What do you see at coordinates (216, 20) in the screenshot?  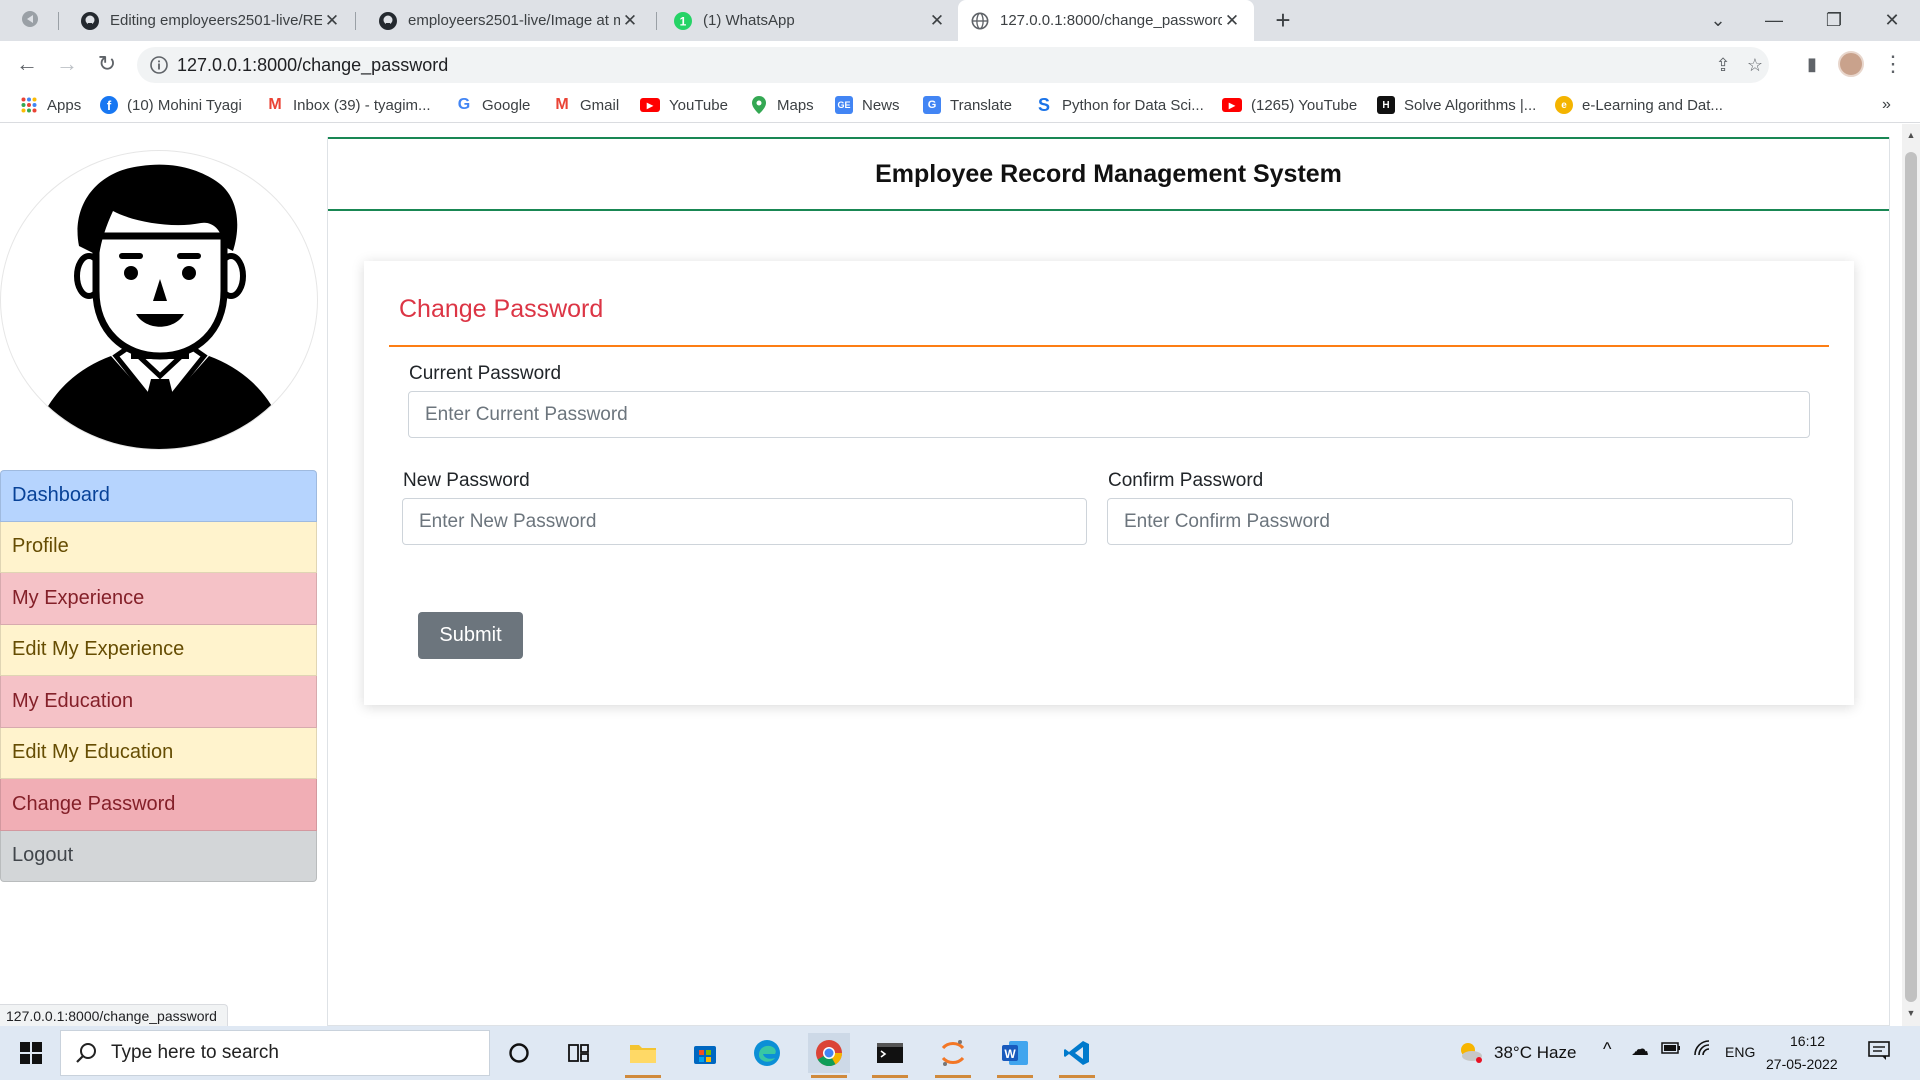 I see `tab-label: Editing employeers2501-live/REA` at bounding box center [216, 20].